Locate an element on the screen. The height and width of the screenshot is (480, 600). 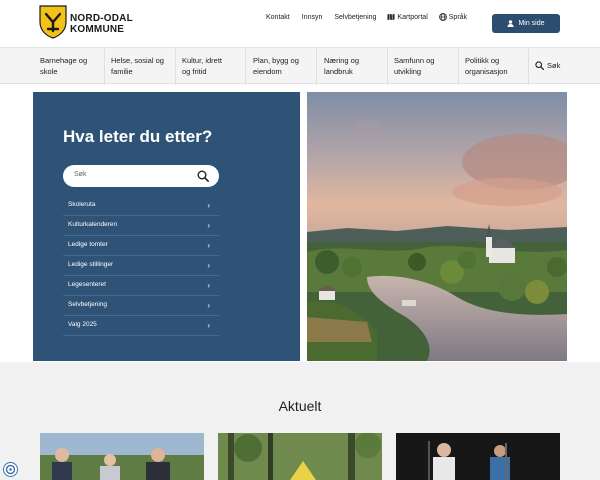
quick-link-ledige-tomter: Ledige tomter › is located at coordinates (141, 246).